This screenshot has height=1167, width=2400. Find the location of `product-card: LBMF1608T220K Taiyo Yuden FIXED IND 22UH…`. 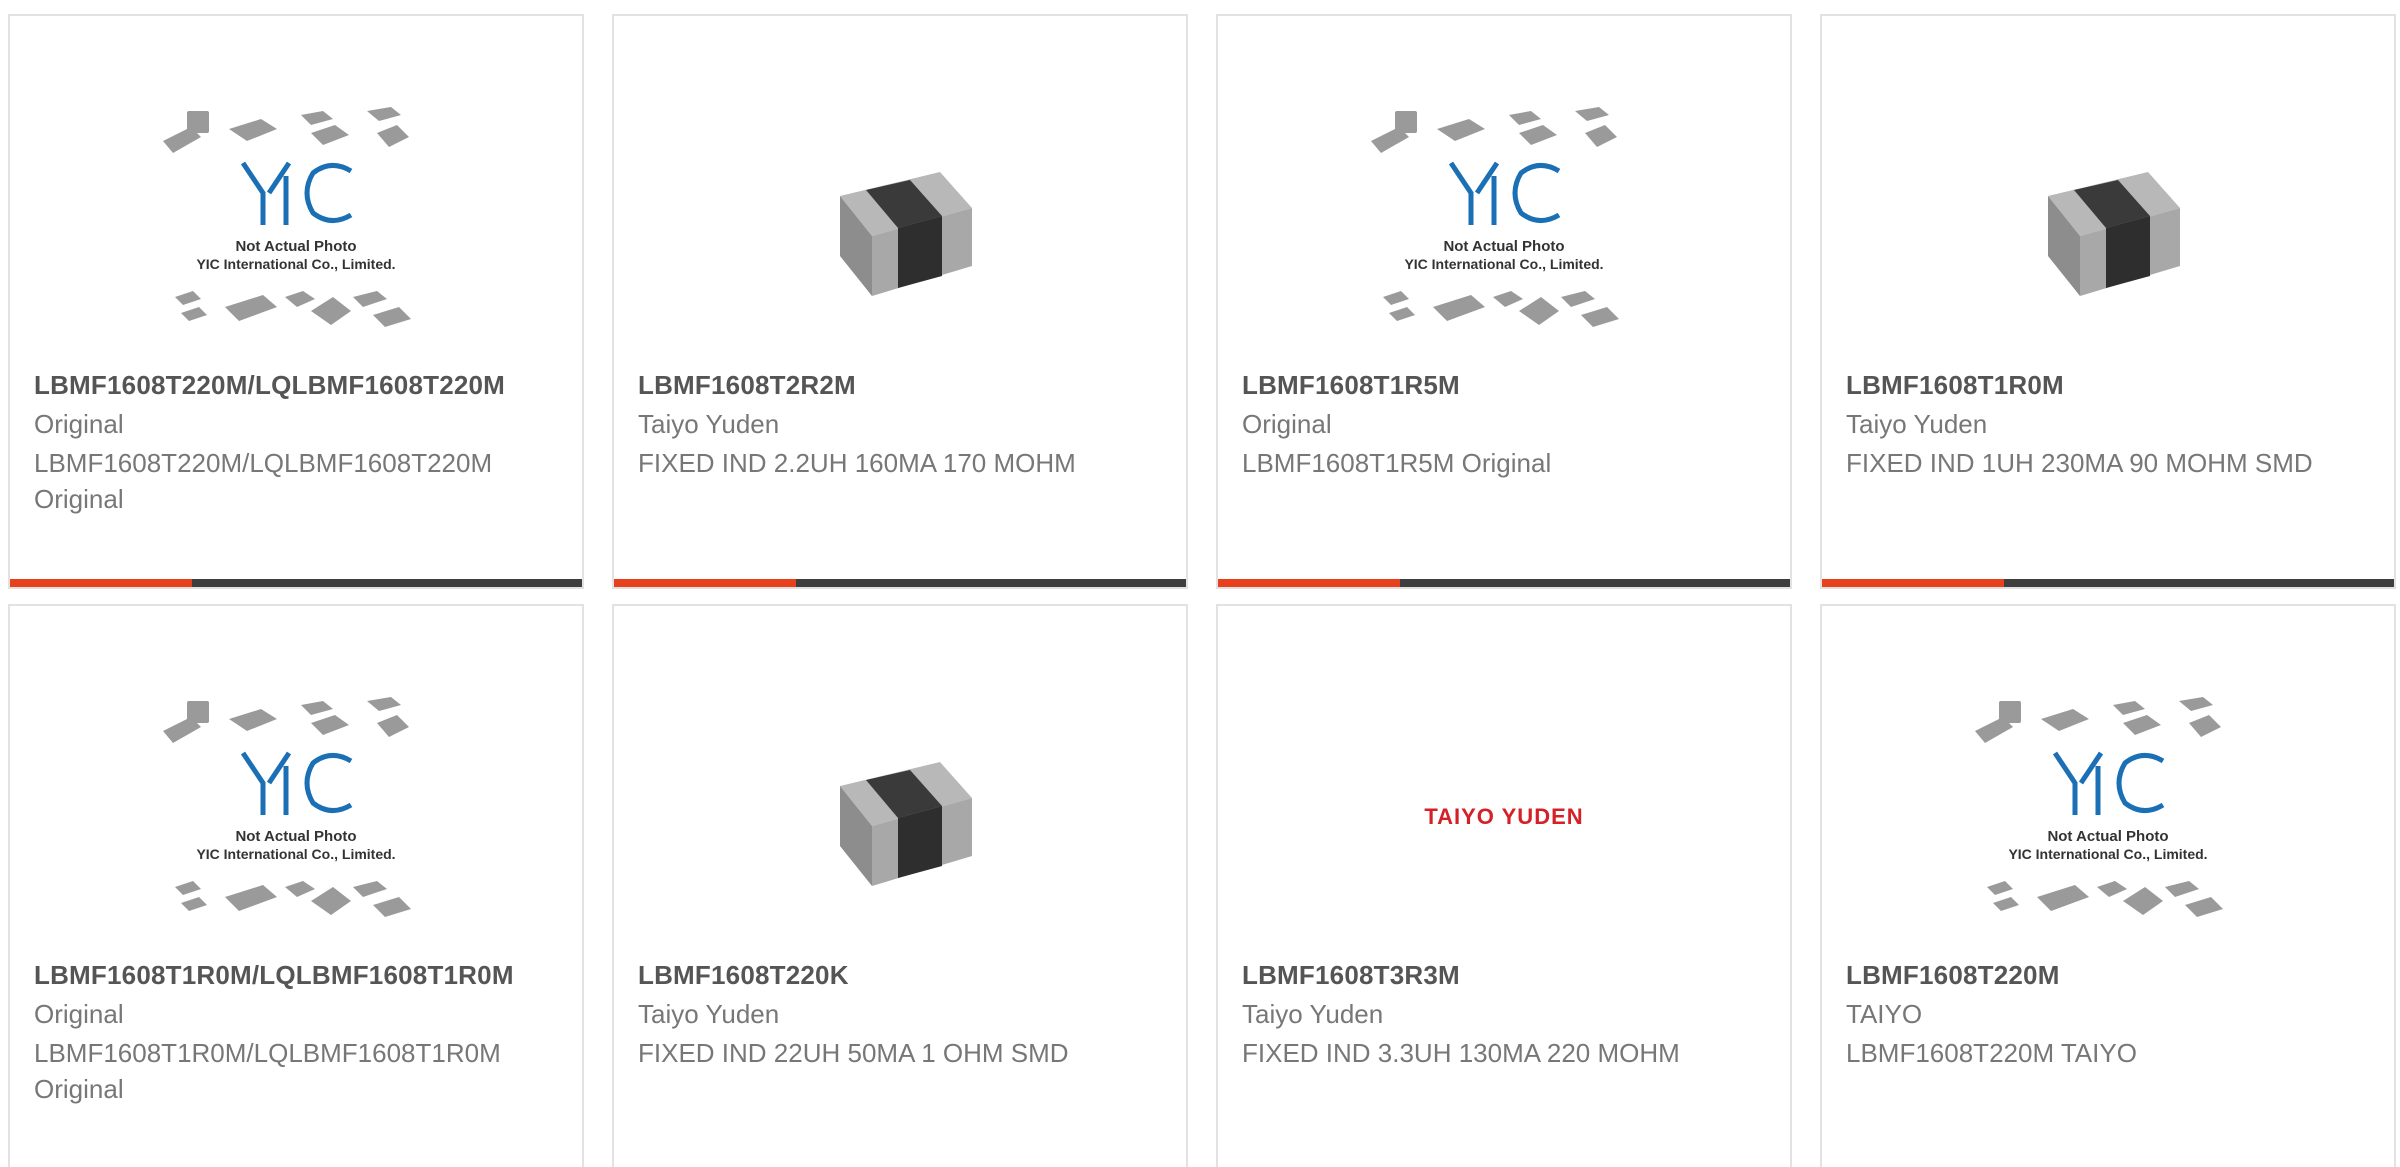

product-card: LBMF1608T220K Taiyo Yuden FIXED IND 22UH… is located at coordinates (900, 885).